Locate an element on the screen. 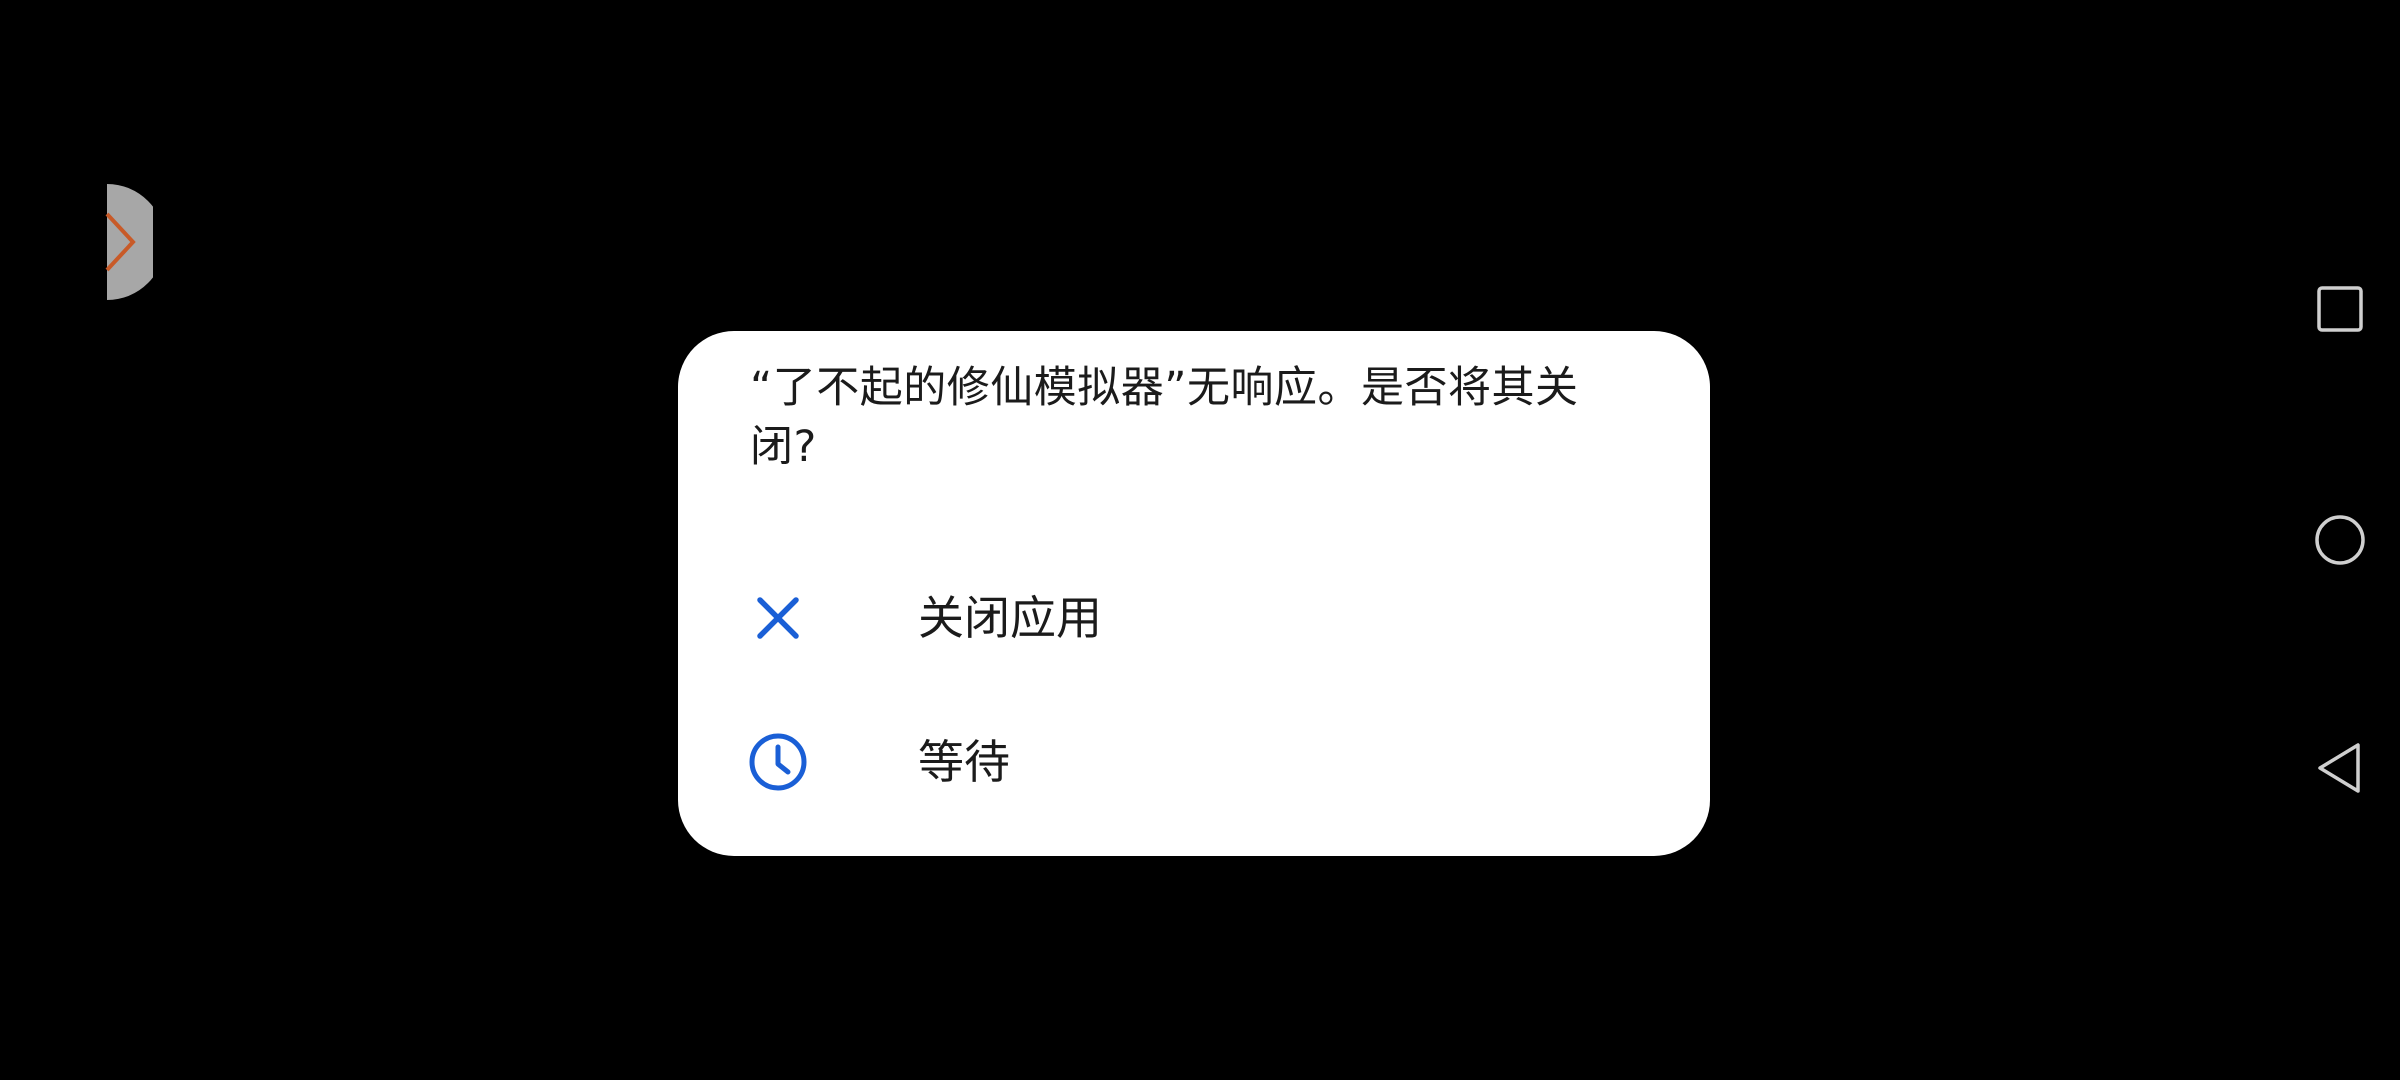 The image size is (2400, 1080). edge-panel-handle is located at coordinates (101, 242).